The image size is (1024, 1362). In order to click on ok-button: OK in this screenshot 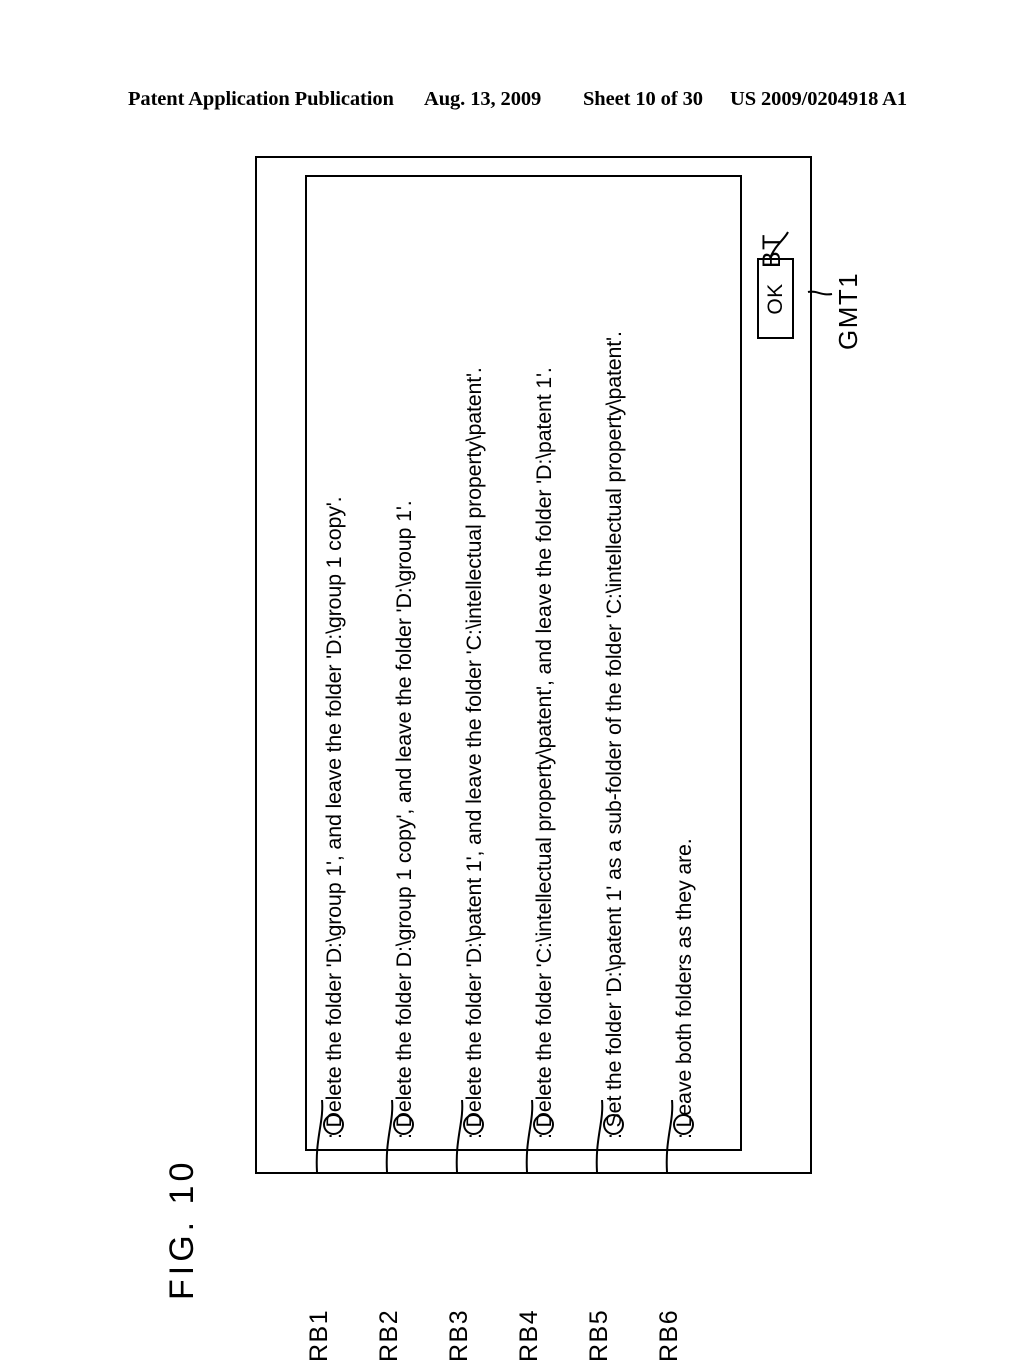, I will do `click(775, 298)`.